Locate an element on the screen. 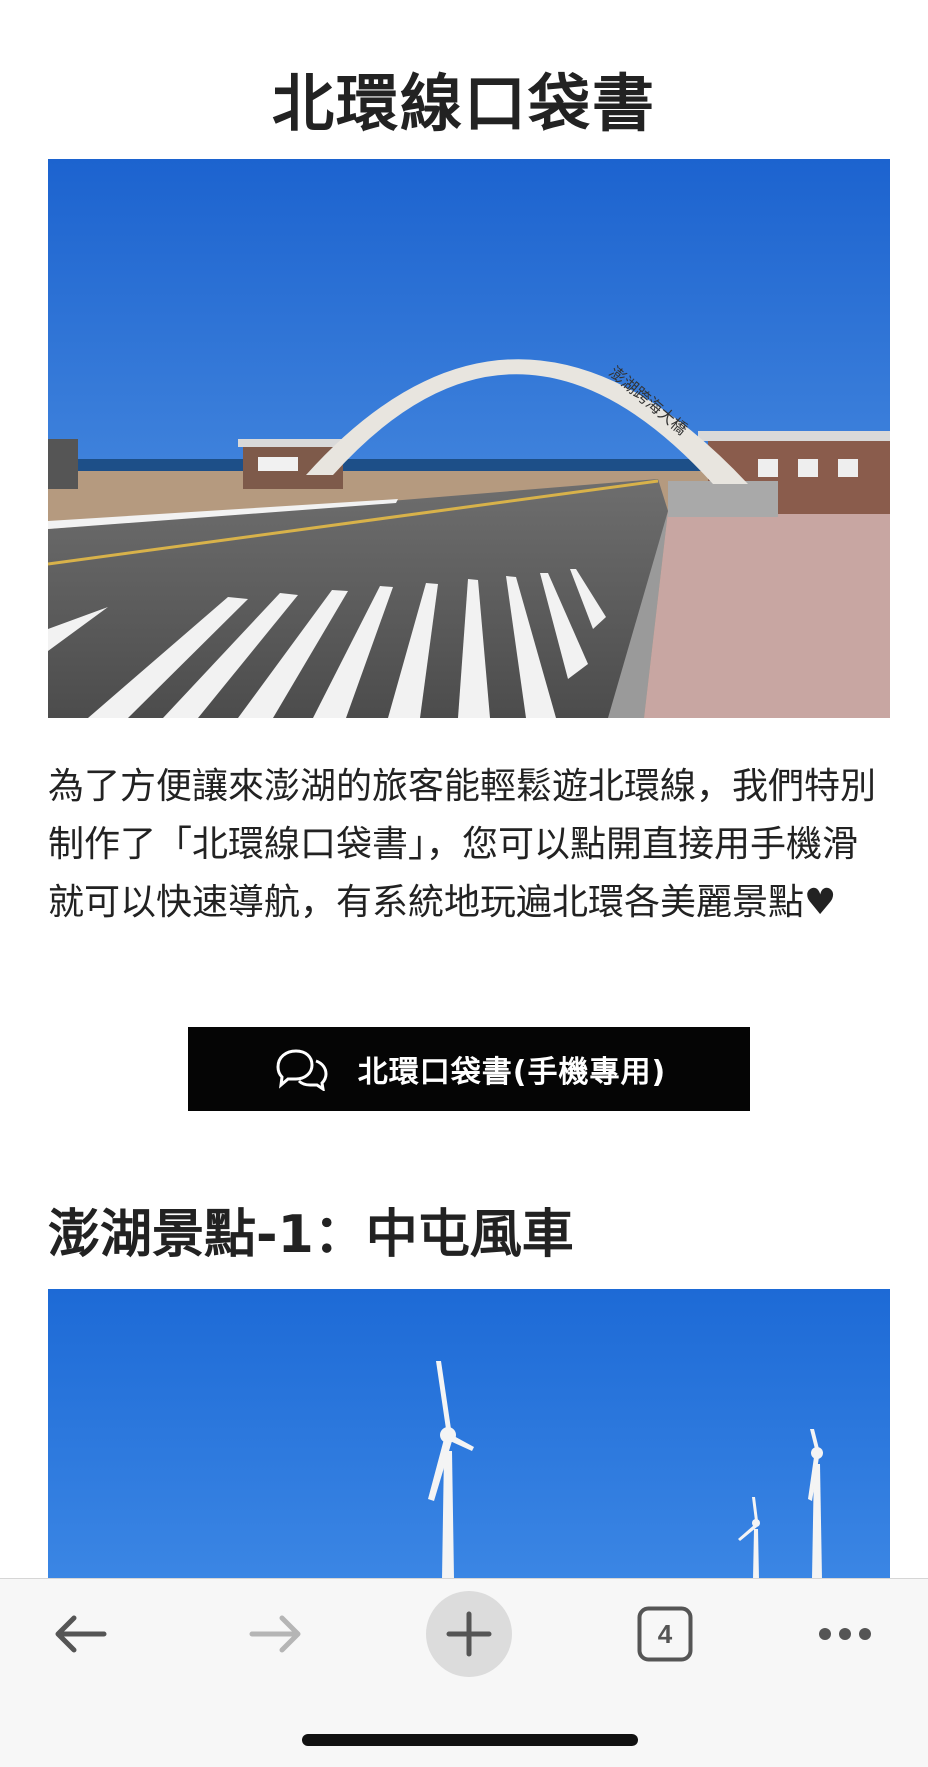  tab-switcher-button: 4 is located at coordinates (665, 1634).